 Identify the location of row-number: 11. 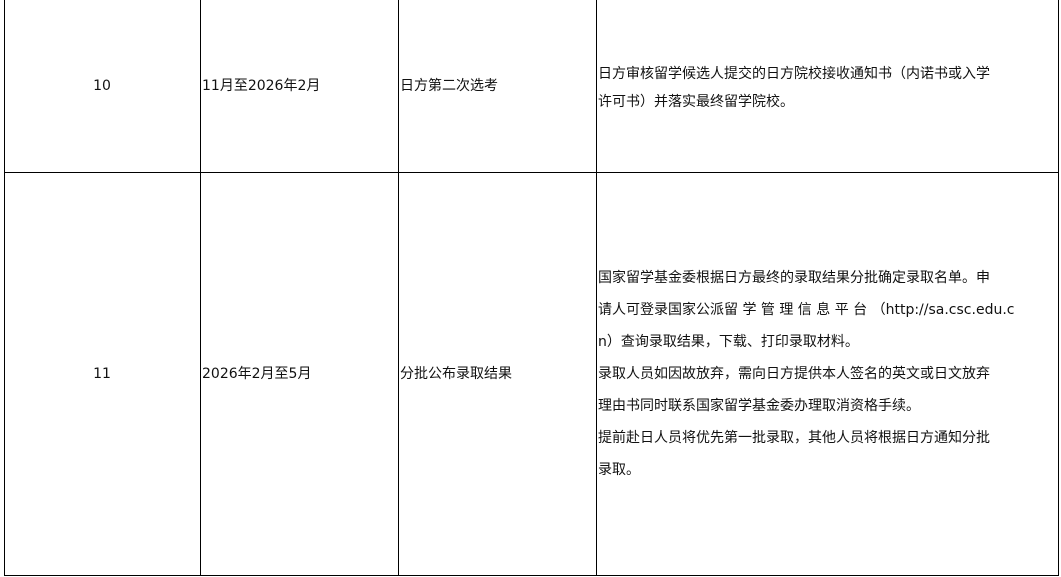
(102, 374).